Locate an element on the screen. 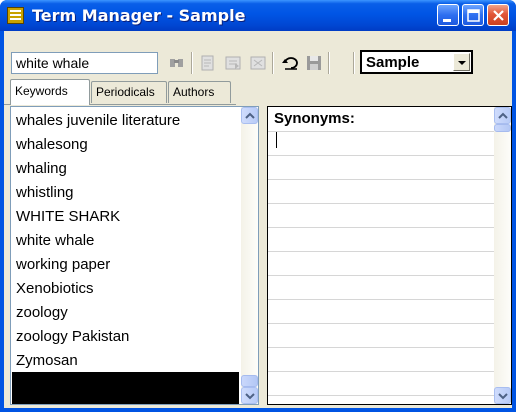  database-select: Sample is located at coordinates (416, 62).